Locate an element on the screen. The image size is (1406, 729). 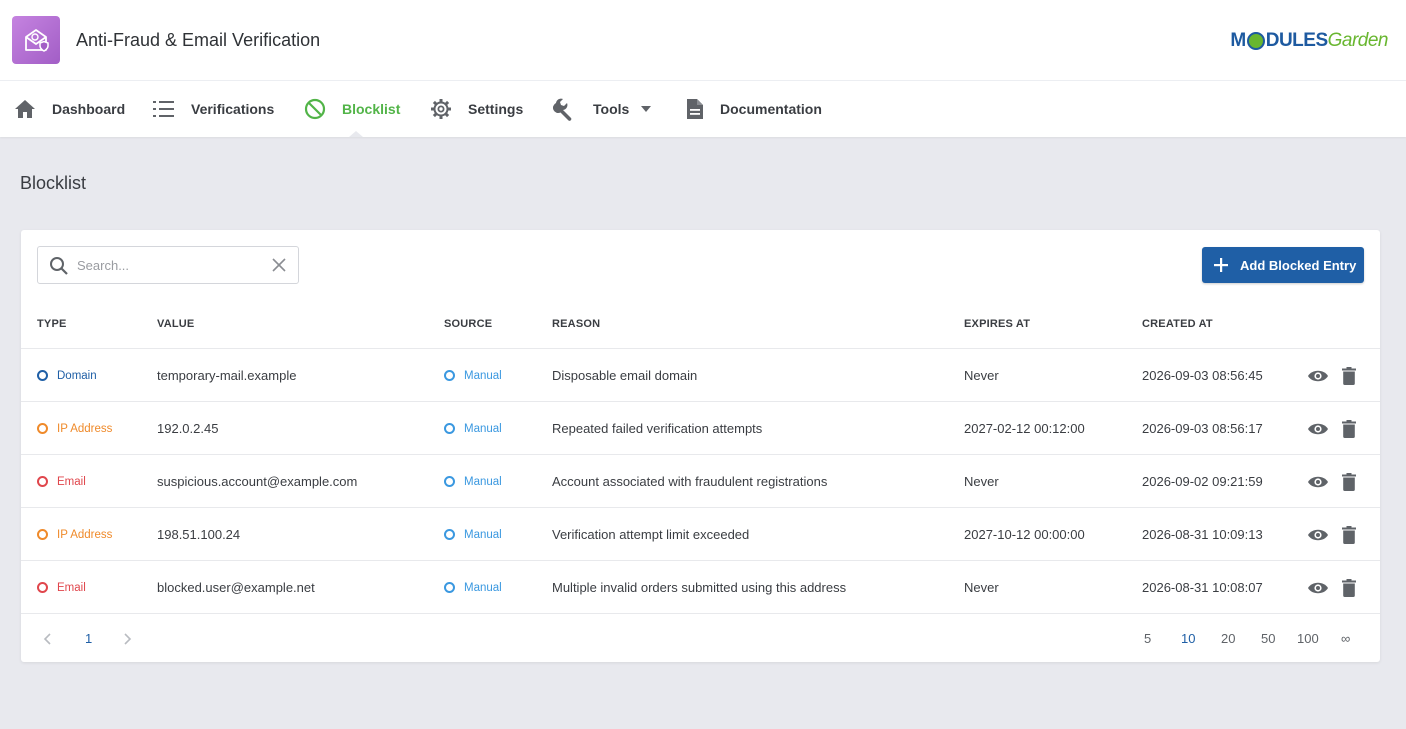
created-cell: 2026-08-31 10:08:07 is located at coordinates (1202, 587).